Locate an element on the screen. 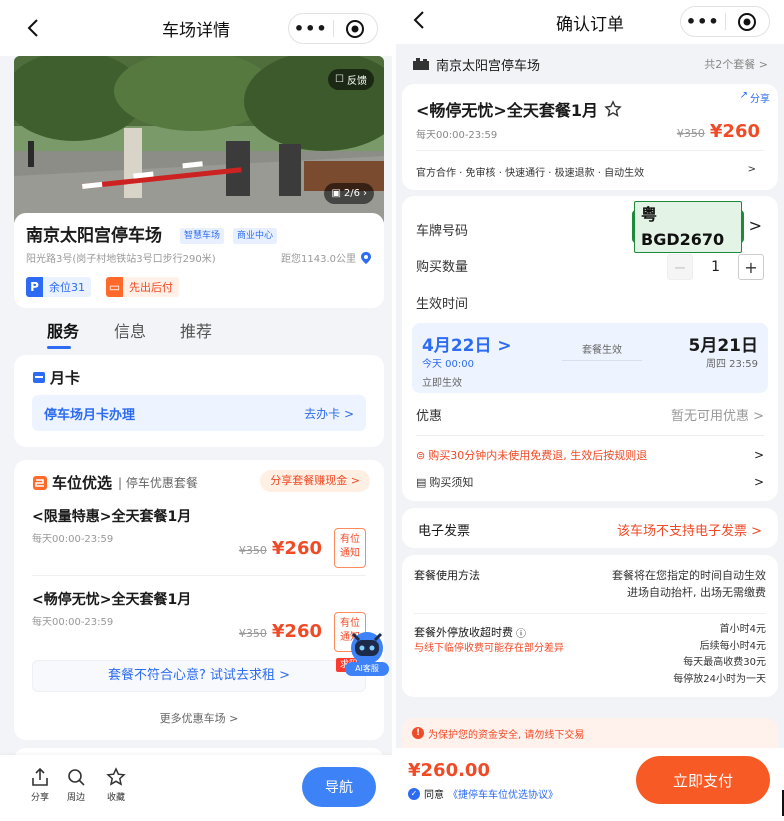  total-price: ¥260.00 is located at coordinates (449, 770).